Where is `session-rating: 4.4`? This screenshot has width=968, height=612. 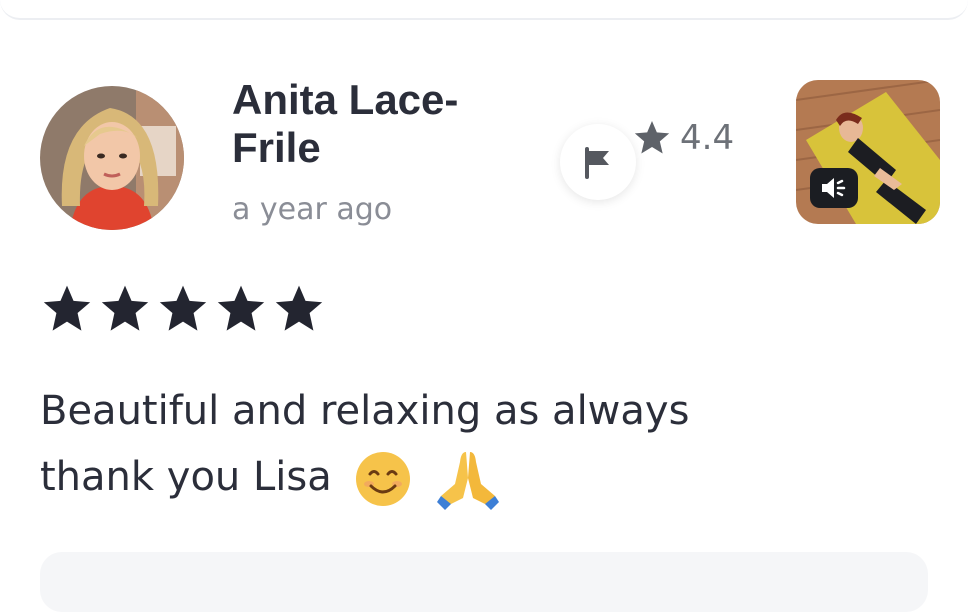
session-rating: 4.4 is located at coordinates (683, 138).